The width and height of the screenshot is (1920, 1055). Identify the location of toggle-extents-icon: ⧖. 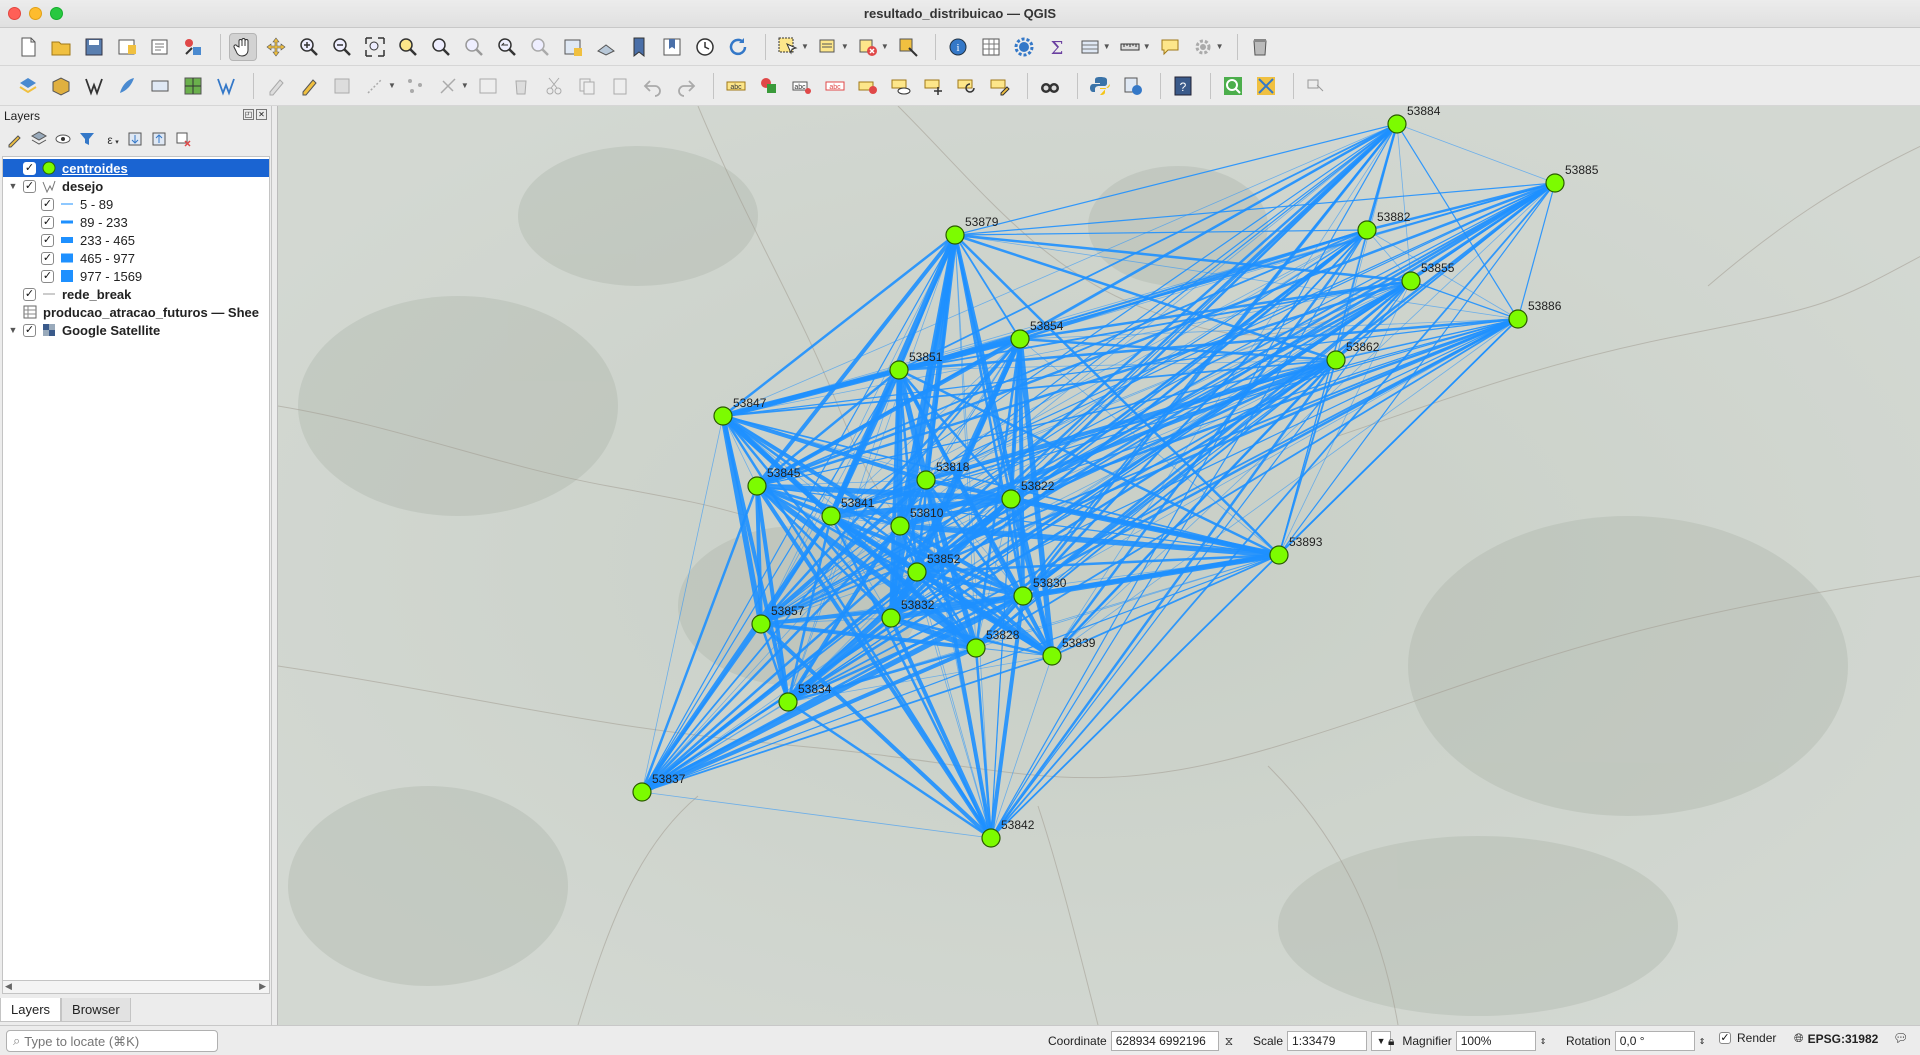
(1229, 1041).